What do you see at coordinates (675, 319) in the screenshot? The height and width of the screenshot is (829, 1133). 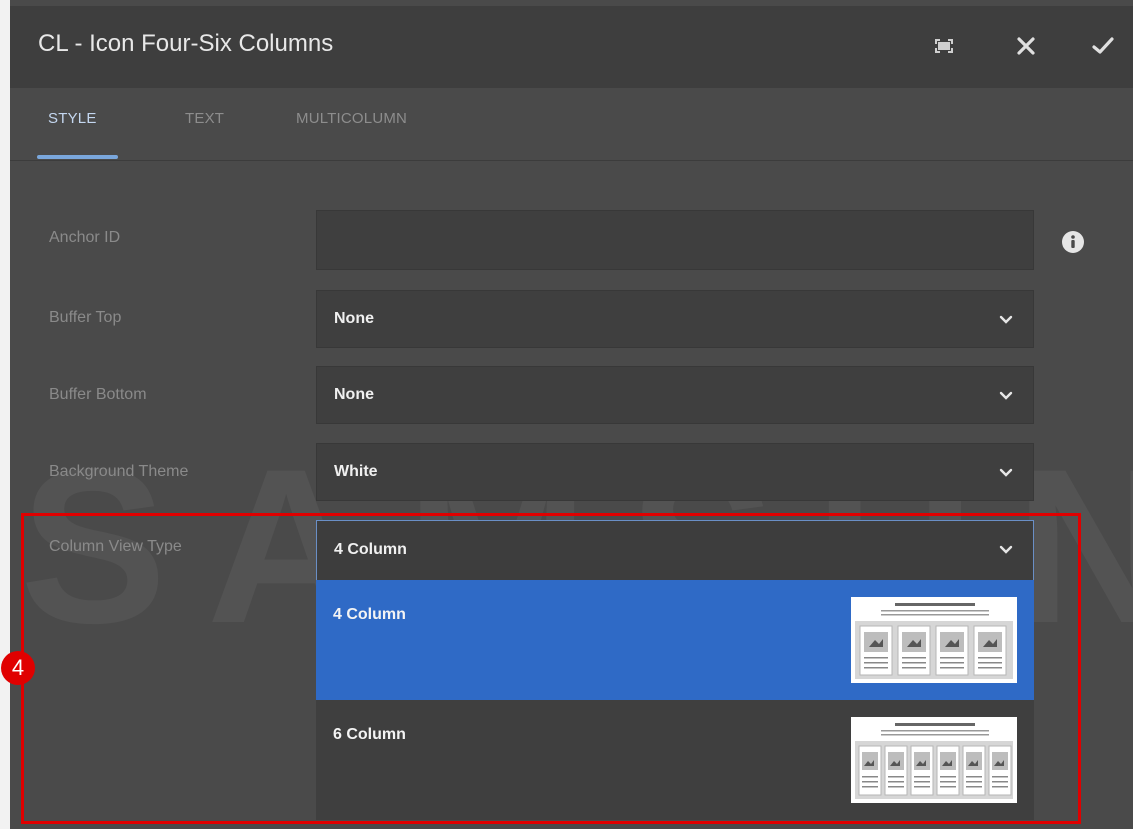 I see `buffer-top-select: None` at bounding box center [675, 319].